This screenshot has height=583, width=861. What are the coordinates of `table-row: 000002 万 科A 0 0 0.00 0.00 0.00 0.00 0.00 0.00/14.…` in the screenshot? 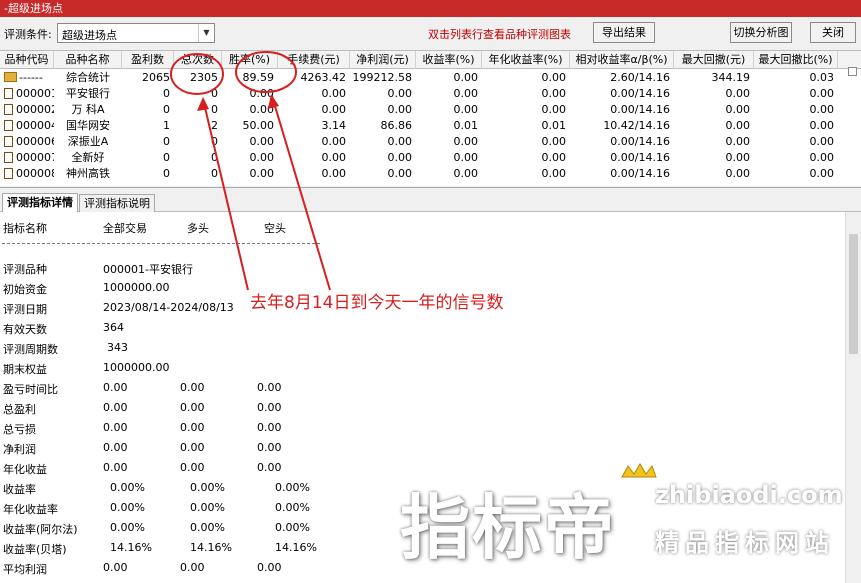 It's located at (422, 110).